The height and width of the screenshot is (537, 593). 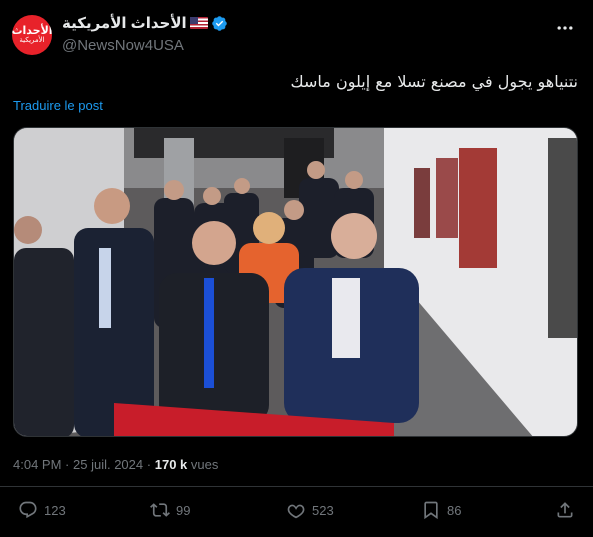 What do you see at coordinates (198, 23) in the screenshot?
I see `us-flag-icon` at bounding box center [198, 23].